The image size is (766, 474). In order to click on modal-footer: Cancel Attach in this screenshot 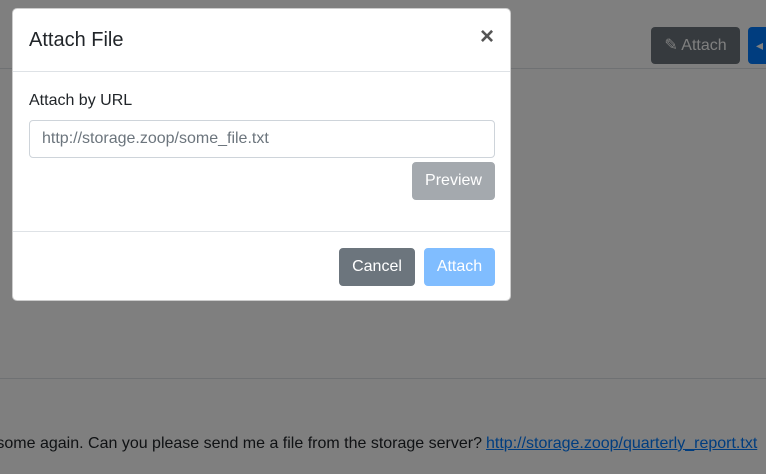, I will do `click(261, 266)`.